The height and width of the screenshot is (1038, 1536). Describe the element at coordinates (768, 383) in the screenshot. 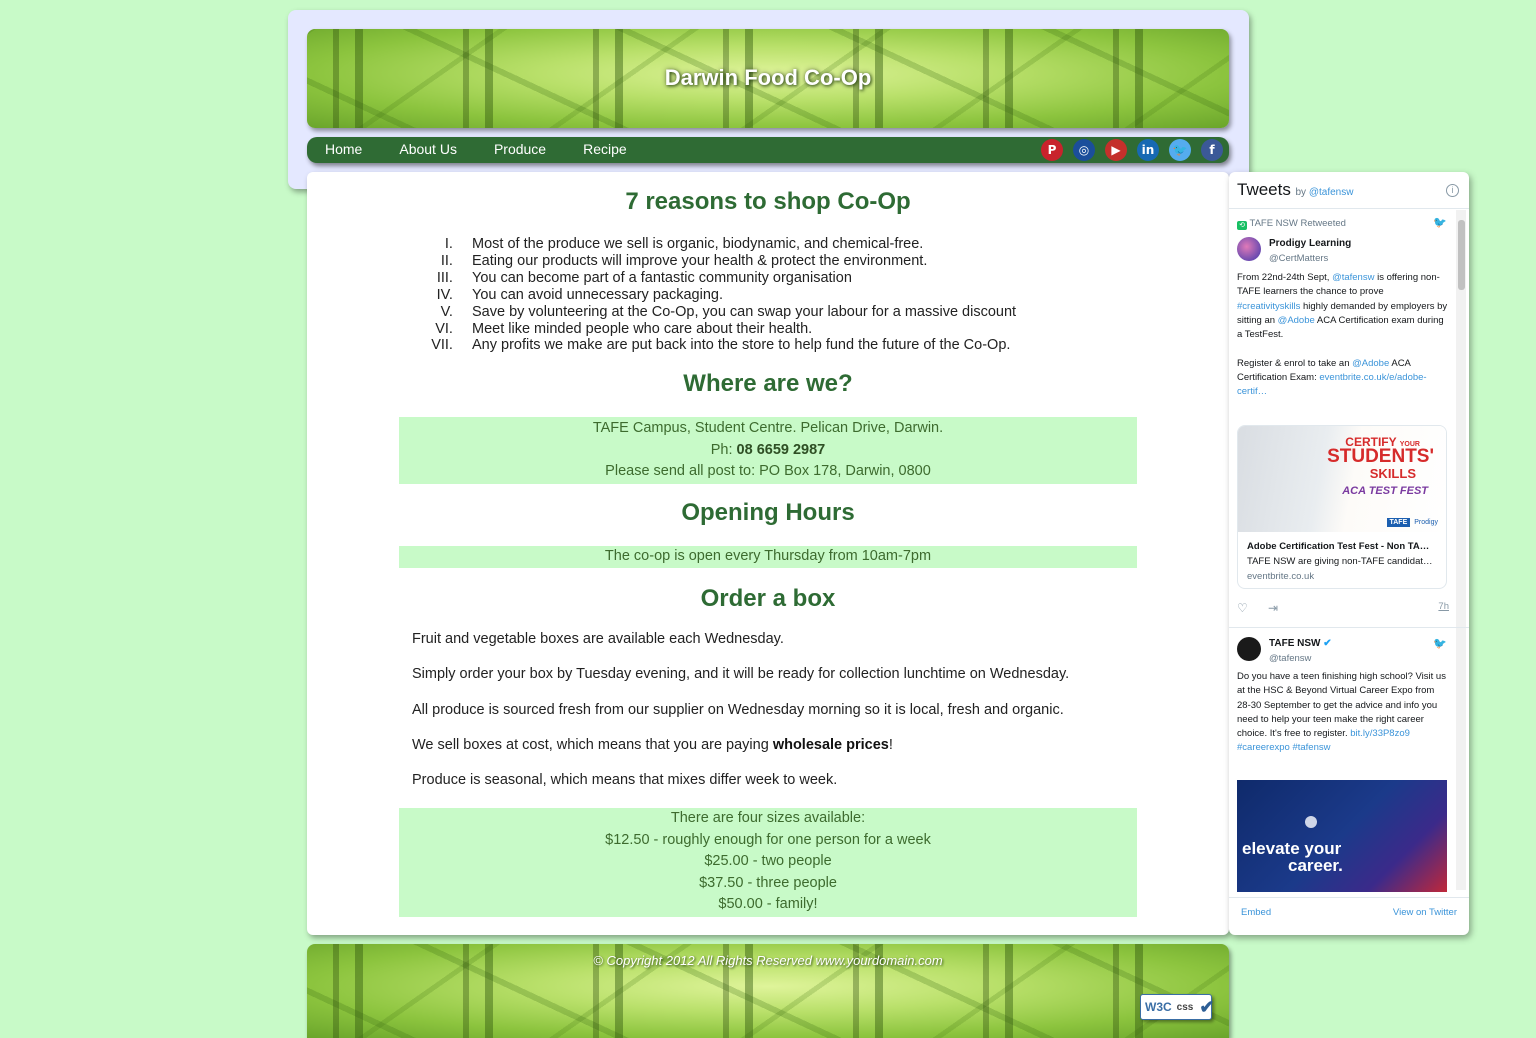

I see `where-heading: Where are we?` at that location.